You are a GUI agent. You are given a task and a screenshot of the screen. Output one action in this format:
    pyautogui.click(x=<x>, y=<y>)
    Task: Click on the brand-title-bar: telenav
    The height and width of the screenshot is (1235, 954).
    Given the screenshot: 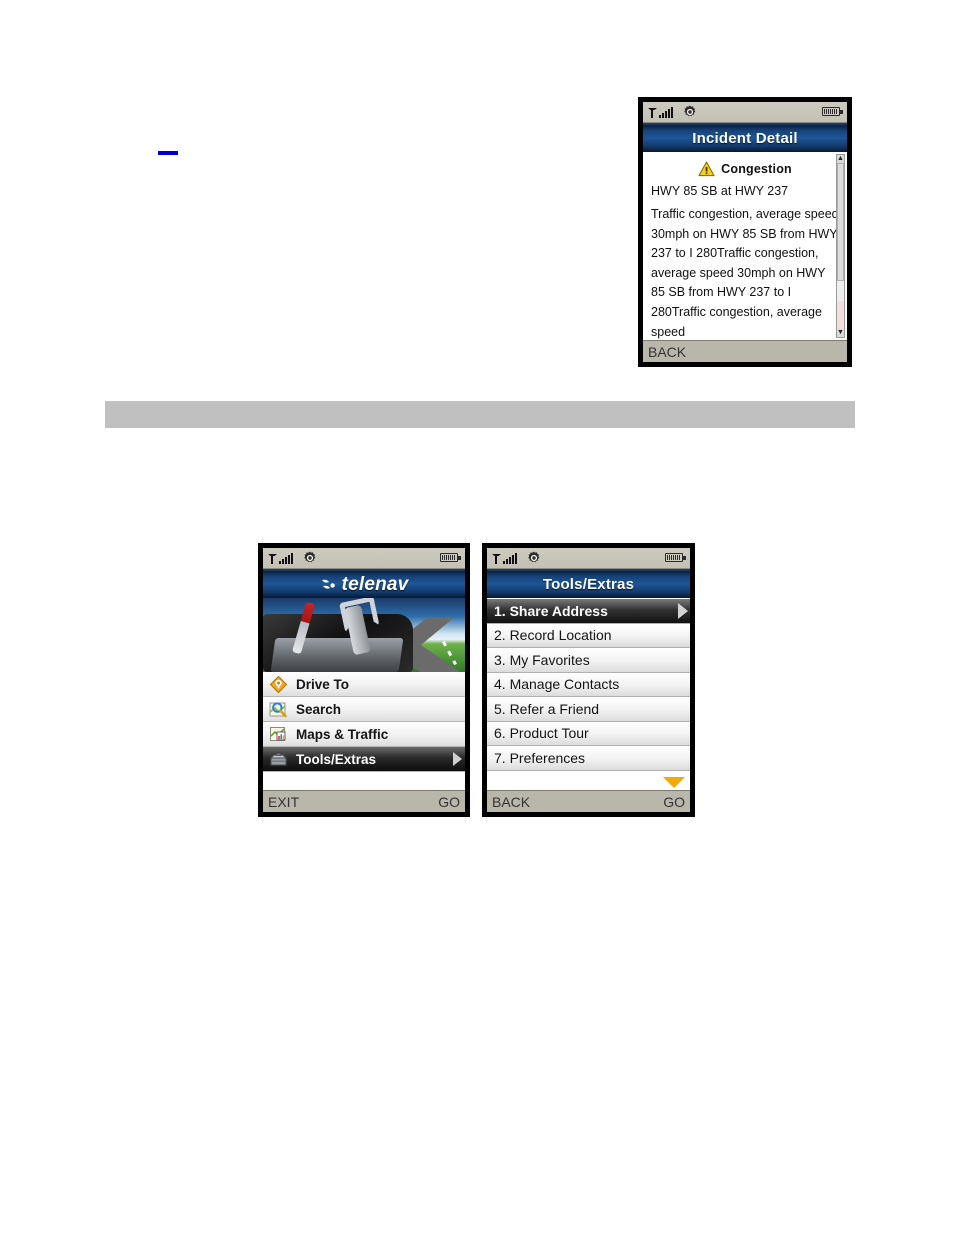 What is the action you would take?
    pyautogui.click(x=364, y=583)
    